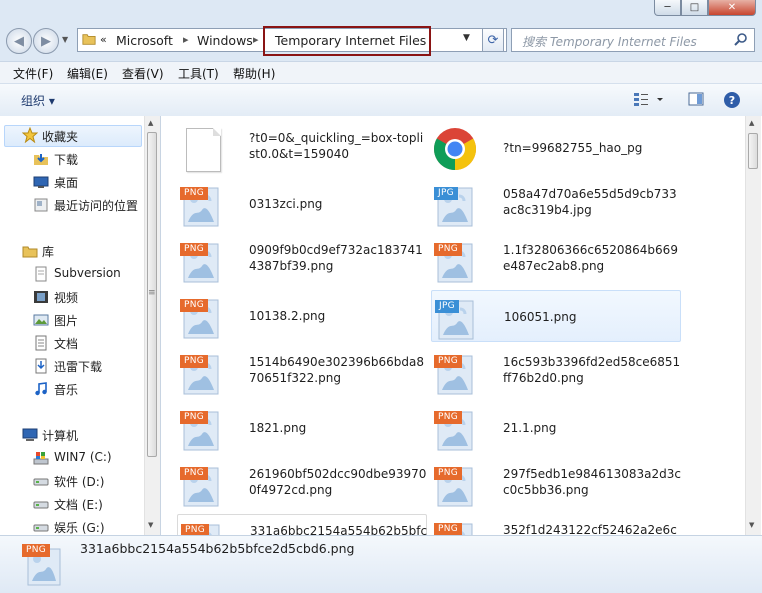 Image resolution: width=762 pixels, height=593 pixels. Describe the element at coordinates (592, 370) in the screenshot. I see `file-name: 16c593b3396fd2ed58ce6851ff76b2d0.png` at that location.